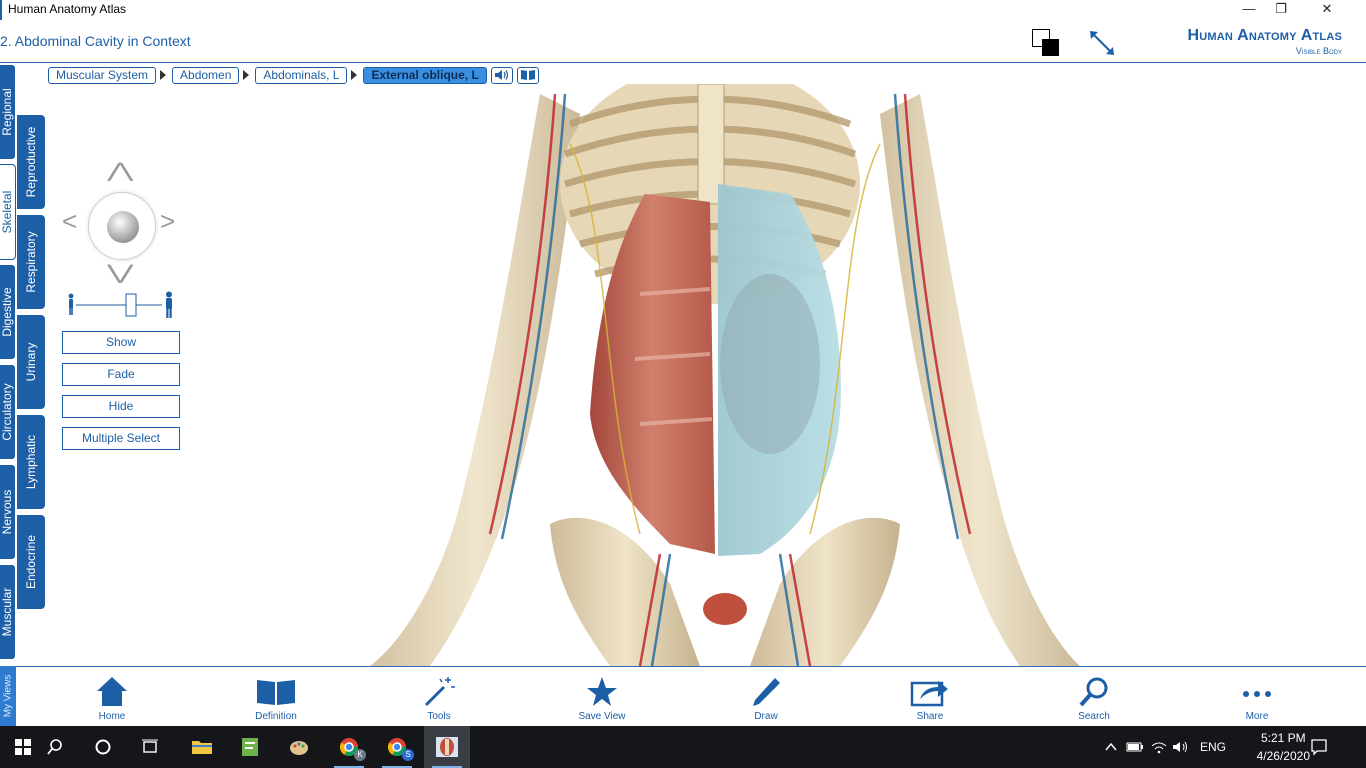 This screenshot has width=1366, height=768. I want to click on tools-button: Tools, so click(439, 698).